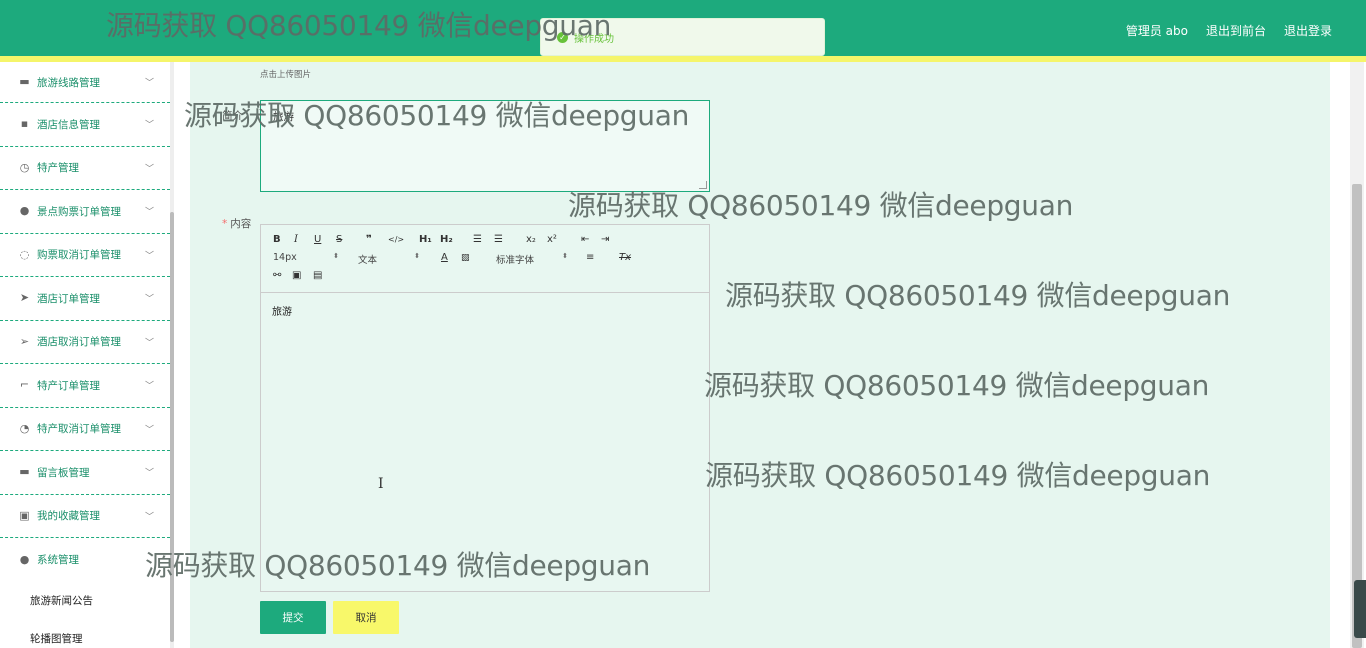 This screenshot has width=1366, height=648. I want to click on logout-link: 退出登录, so click(1308, 30).